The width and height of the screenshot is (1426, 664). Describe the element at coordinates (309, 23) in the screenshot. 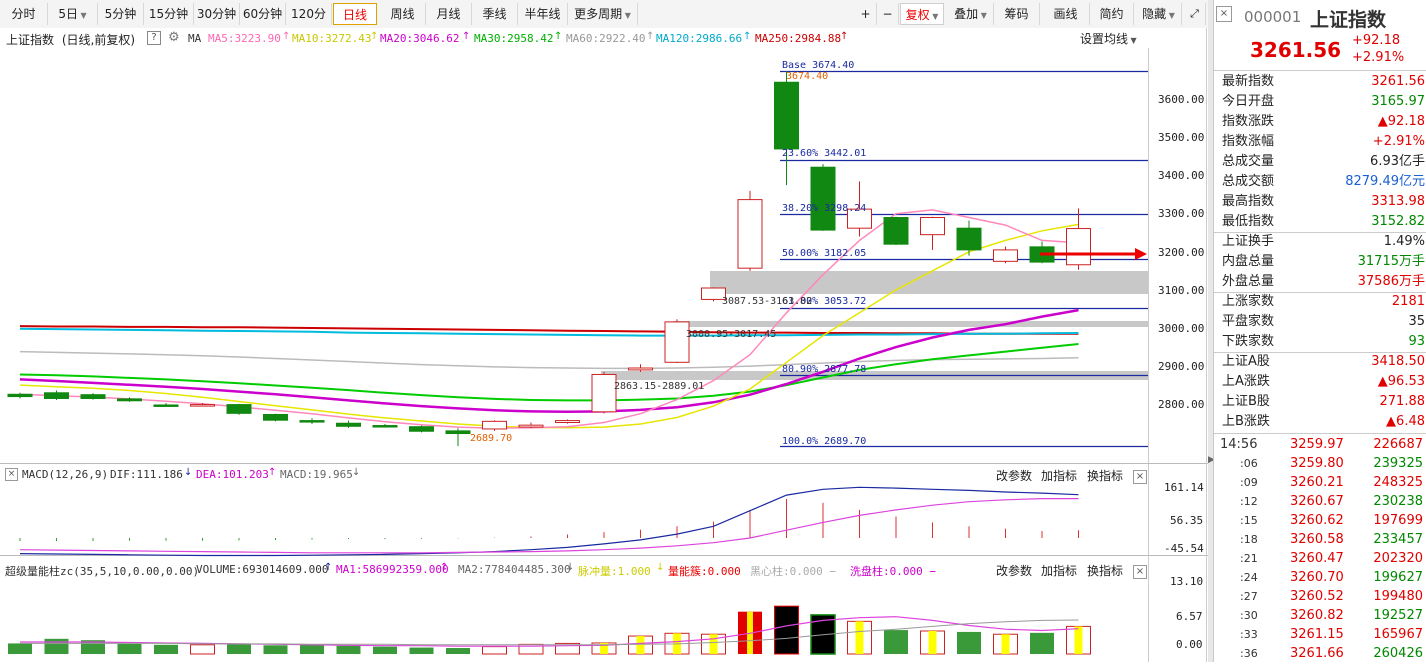

I see `tab-120min: 120分钟` at that location.